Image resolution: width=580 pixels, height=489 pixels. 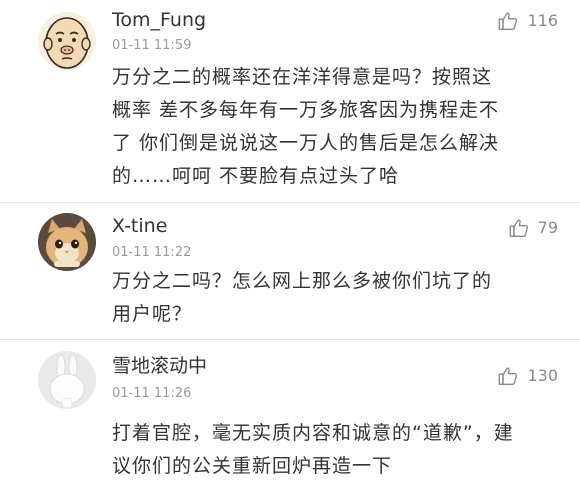 I want to click on like-count: 116, so click(x=542, y=20).